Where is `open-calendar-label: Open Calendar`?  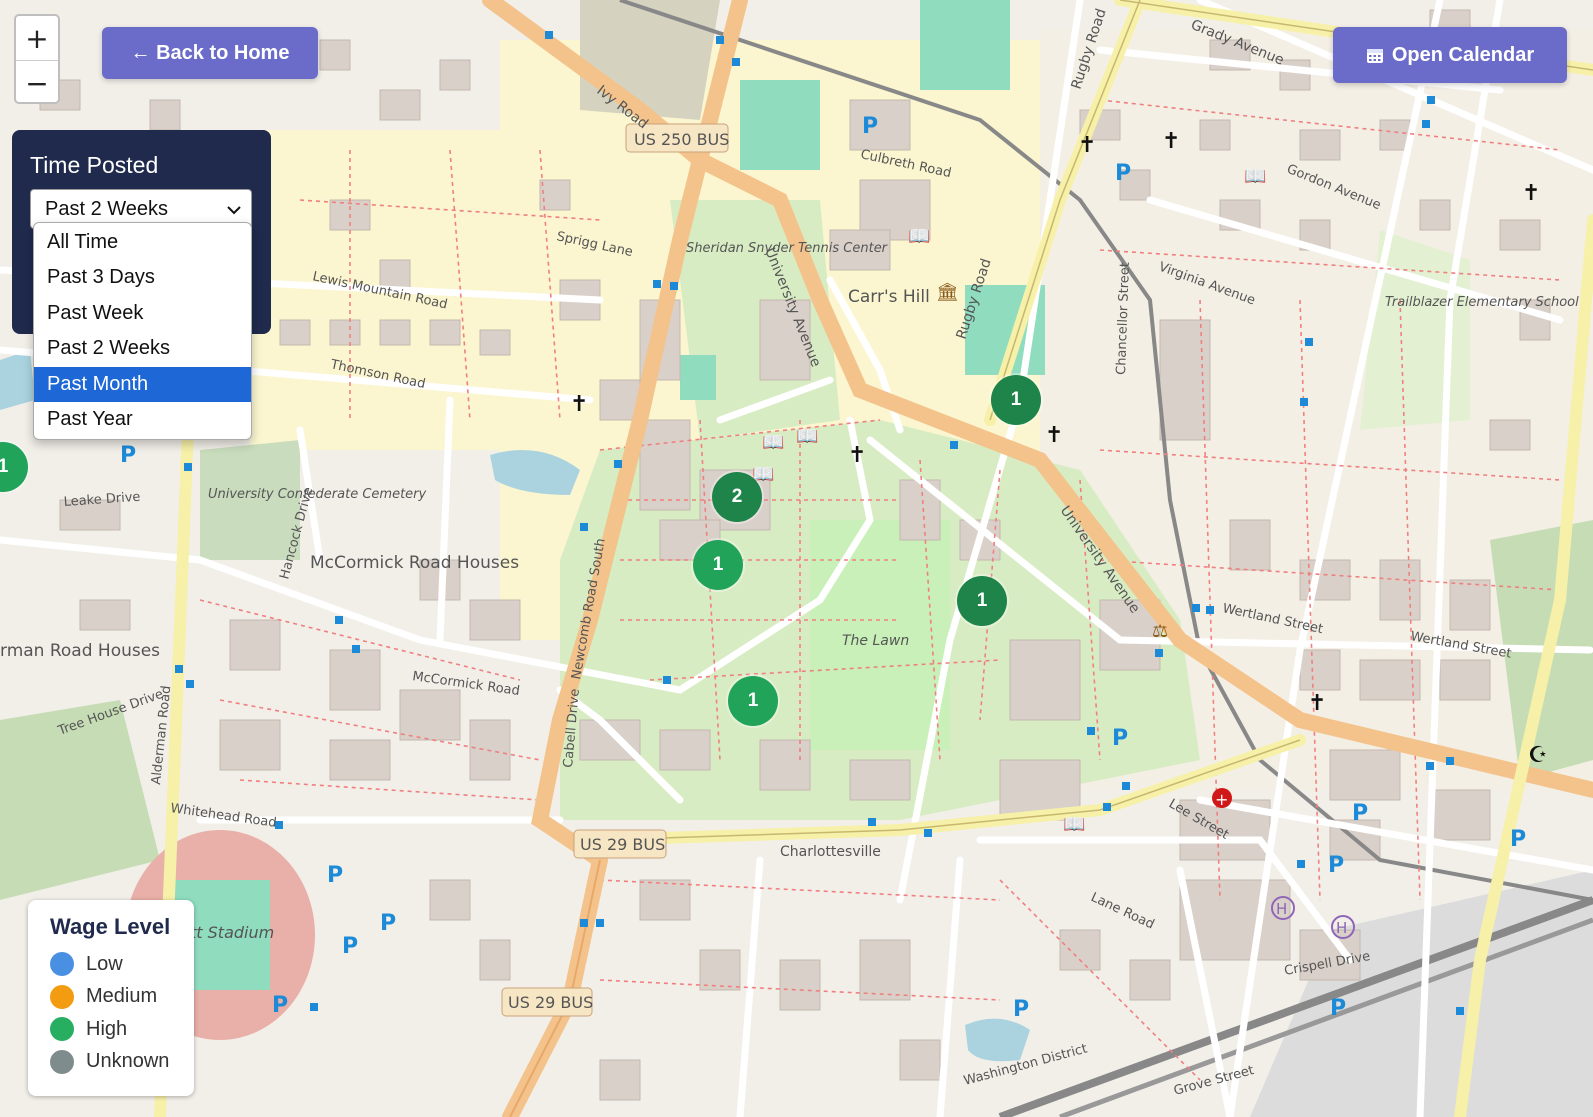
open-calendar-label: Open Calendar is located at coordinates (1463, 54).